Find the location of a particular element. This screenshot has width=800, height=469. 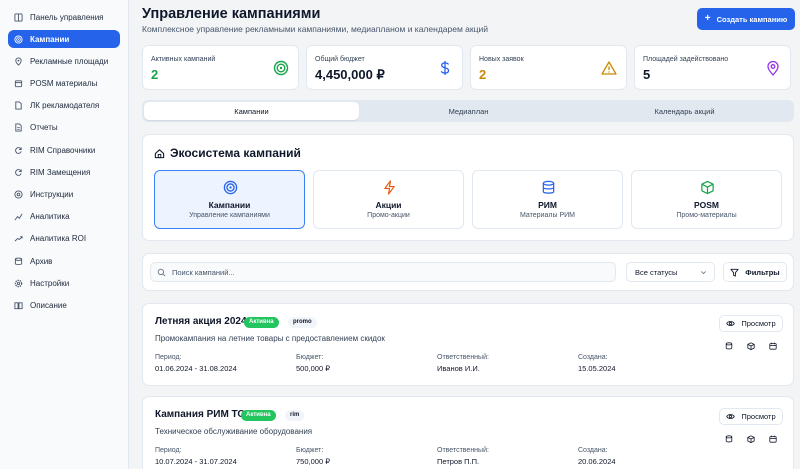

sidebar-item-rim-replacements: RIM Замещения is located at coordinates (64, 172).